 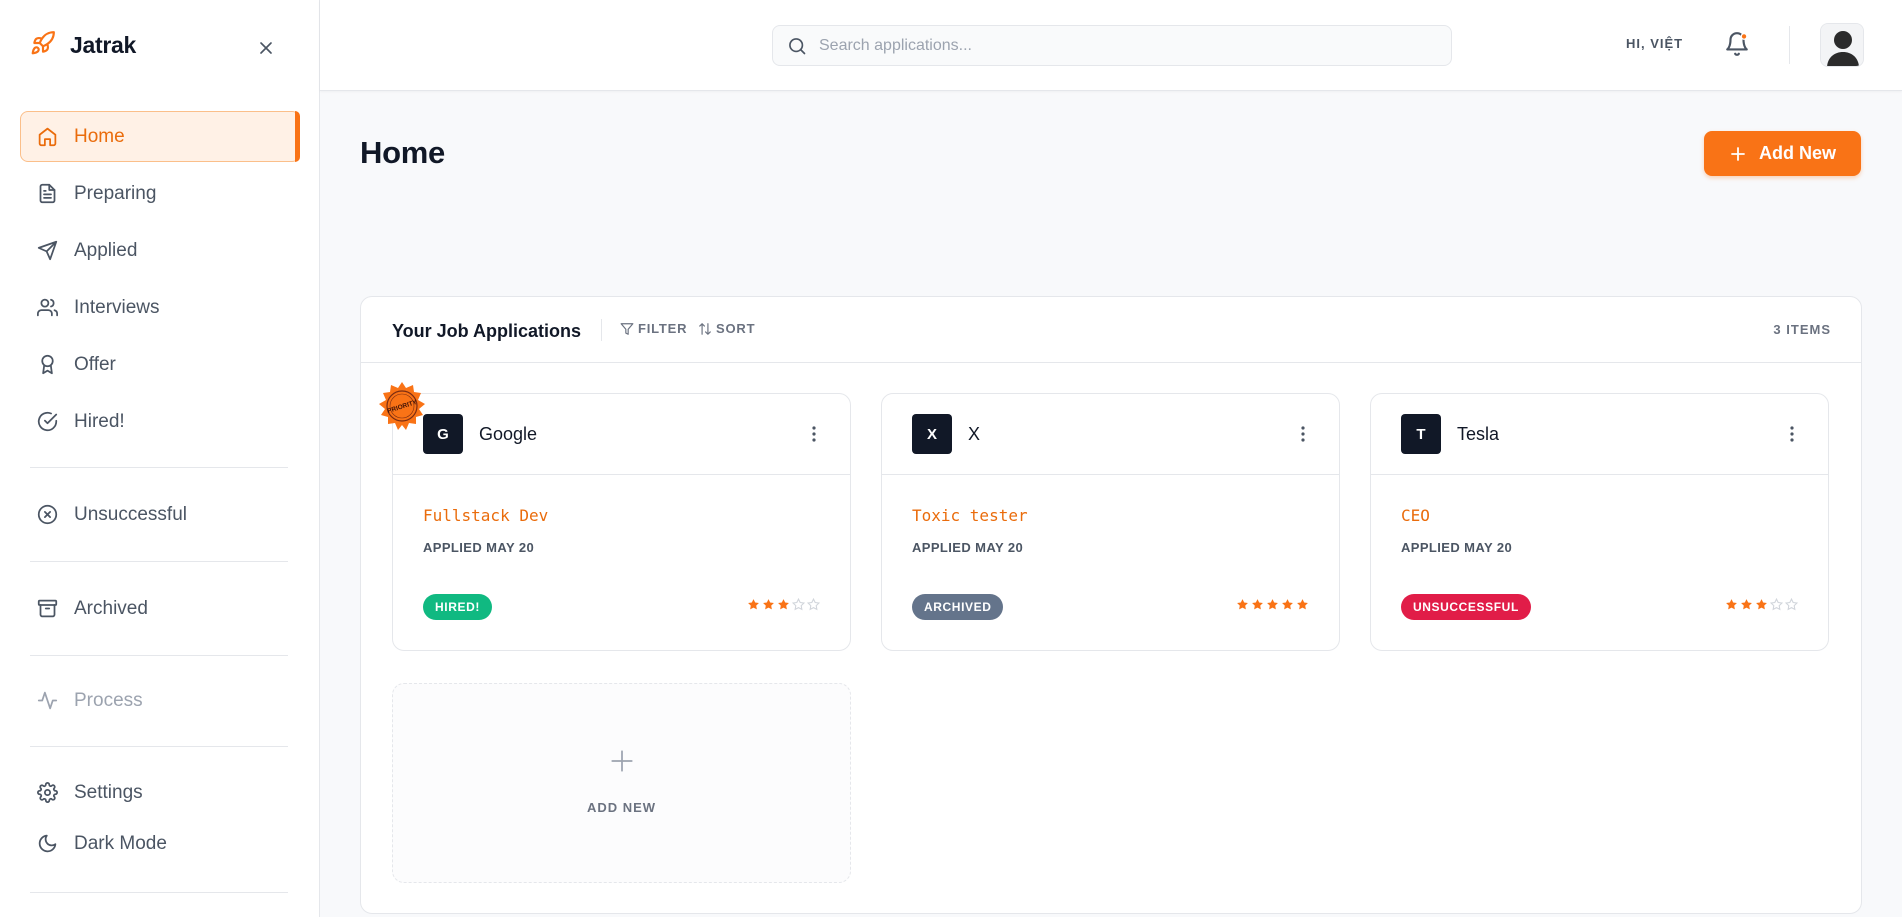 What do you see at coordinates (601, 330) in the screenshot?
I see `header-divider` at bounding box center [601, 330].